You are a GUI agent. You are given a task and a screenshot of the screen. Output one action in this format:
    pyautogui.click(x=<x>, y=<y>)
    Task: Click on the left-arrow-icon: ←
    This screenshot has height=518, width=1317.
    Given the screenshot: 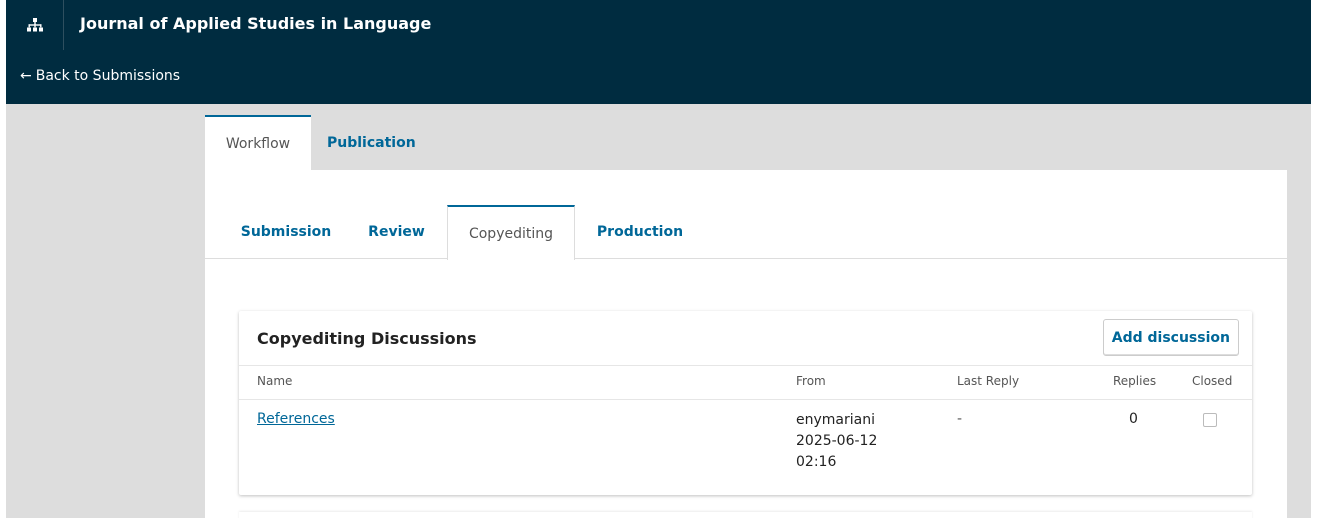 What is the action you would take?
    pyautogui.click(x=26, y=76)
    